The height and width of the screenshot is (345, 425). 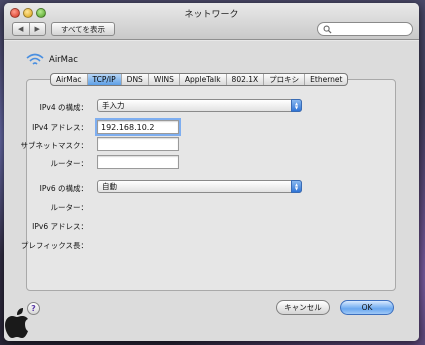 I want to click on ipv6-configure-label: IPv6 の構成：, so click(x=63, y=188).